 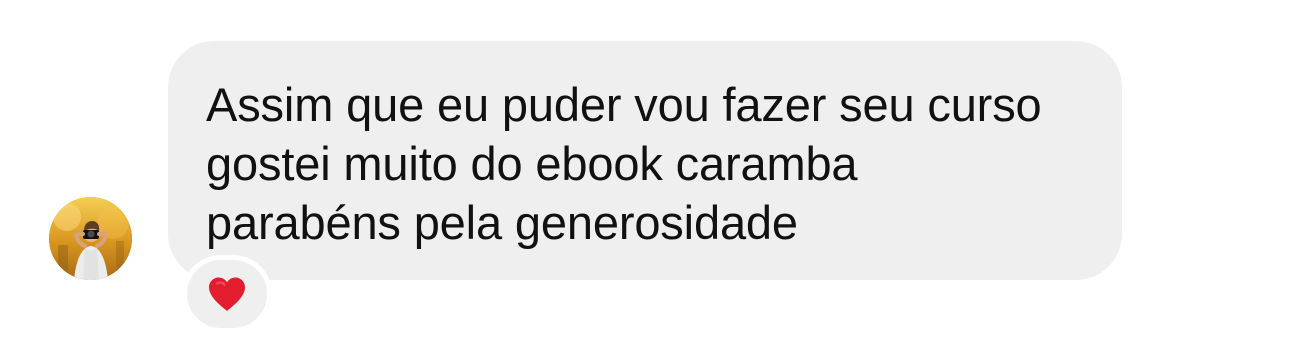 I want to click on photographer-avatar-icon, so click(x=90, y=238).